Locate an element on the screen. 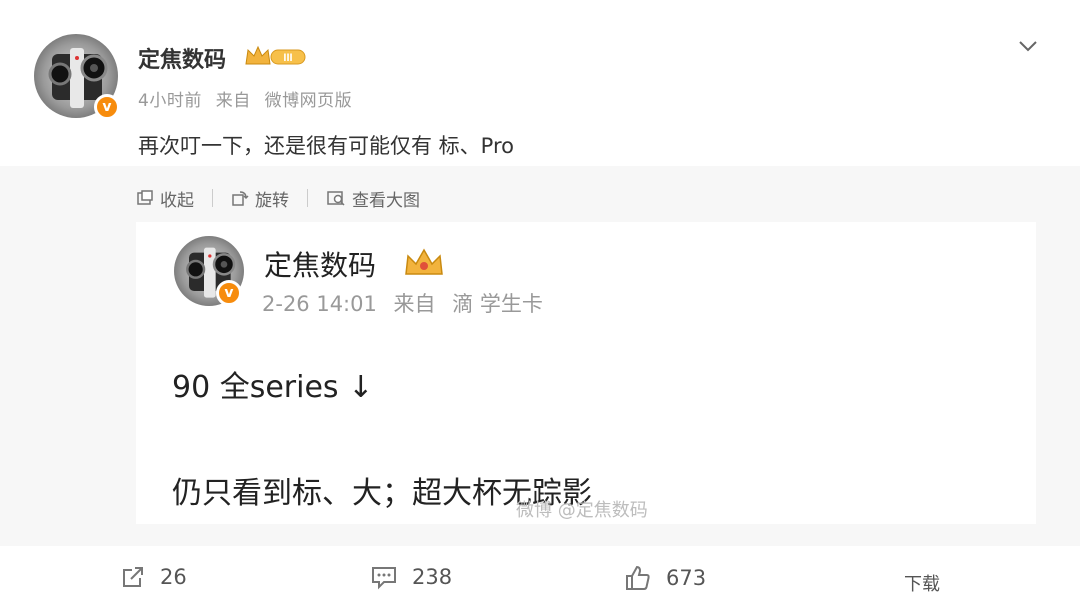 The height and width of the screenshot is (612, 1080). vip-crown-icon: III is located at coordinates (276, 56).